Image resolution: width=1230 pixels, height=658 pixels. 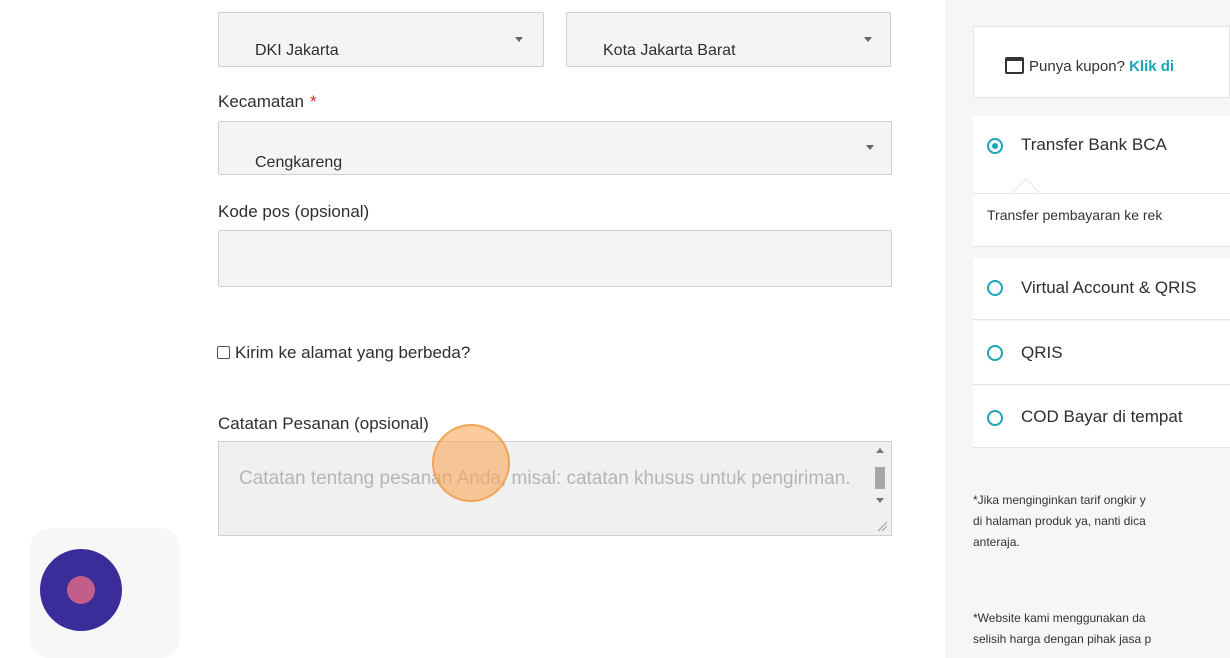 I want to click on required-mark: *, so click(x=313, y=101).